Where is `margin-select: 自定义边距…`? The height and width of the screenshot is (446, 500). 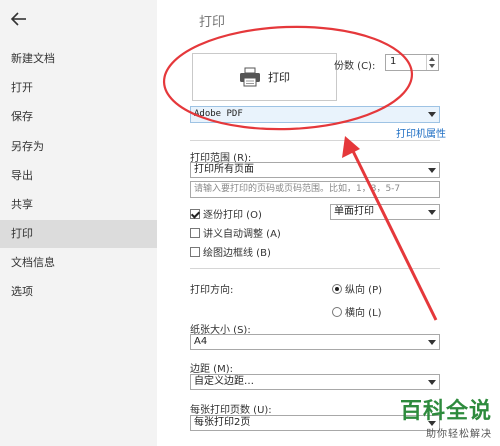 margin-select: 自定义边距… is located at coordinates (315, 382).